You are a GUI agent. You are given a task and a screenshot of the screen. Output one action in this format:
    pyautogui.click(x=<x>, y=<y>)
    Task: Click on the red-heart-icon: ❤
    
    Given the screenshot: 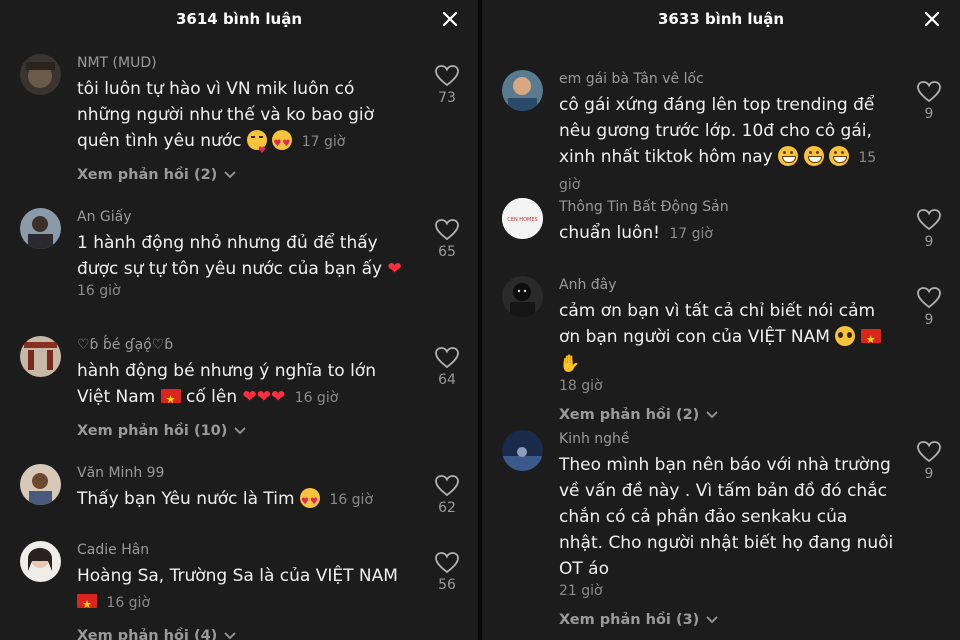 What is the action you would take?
    pyautogui.click(x=394, y=269)
    